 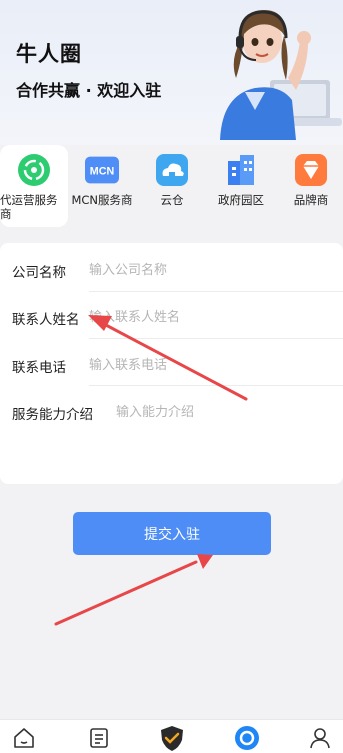 I want to click on category-mcn: MCN MCN服务商, so click(x=102, y=186).